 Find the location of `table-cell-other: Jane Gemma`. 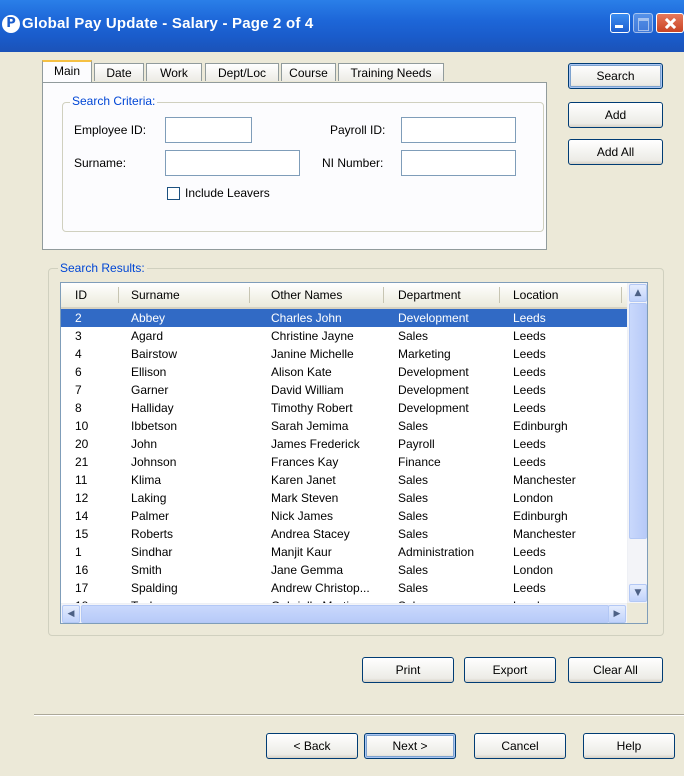

table-cell-other: Jane Gemma is located at coordinates (307, 570).